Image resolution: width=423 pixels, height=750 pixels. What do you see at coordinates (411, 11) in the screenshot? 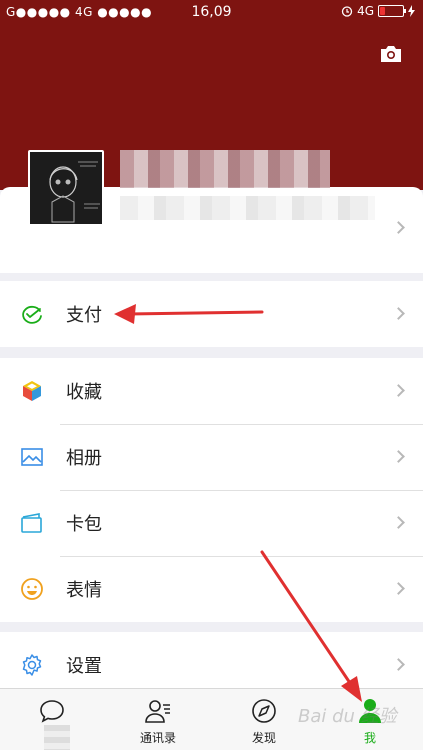
I see `charging-bolt-icon` at bounding box center [411, 11].